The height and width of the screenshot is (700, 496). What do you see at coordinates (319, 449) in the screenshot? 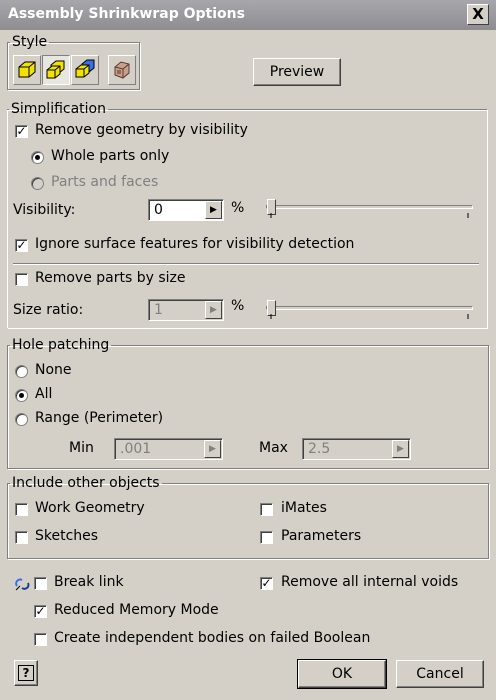
I see `max-value: 2.5` at bounding box center [319, 449].